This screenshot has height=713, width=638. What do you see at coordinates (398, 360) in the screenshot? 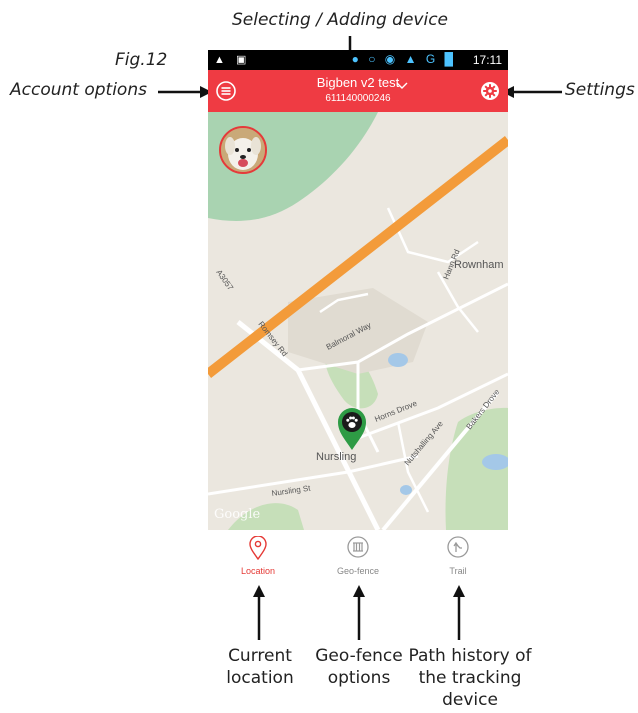
I see `pond` at bounding box center [398, 360].